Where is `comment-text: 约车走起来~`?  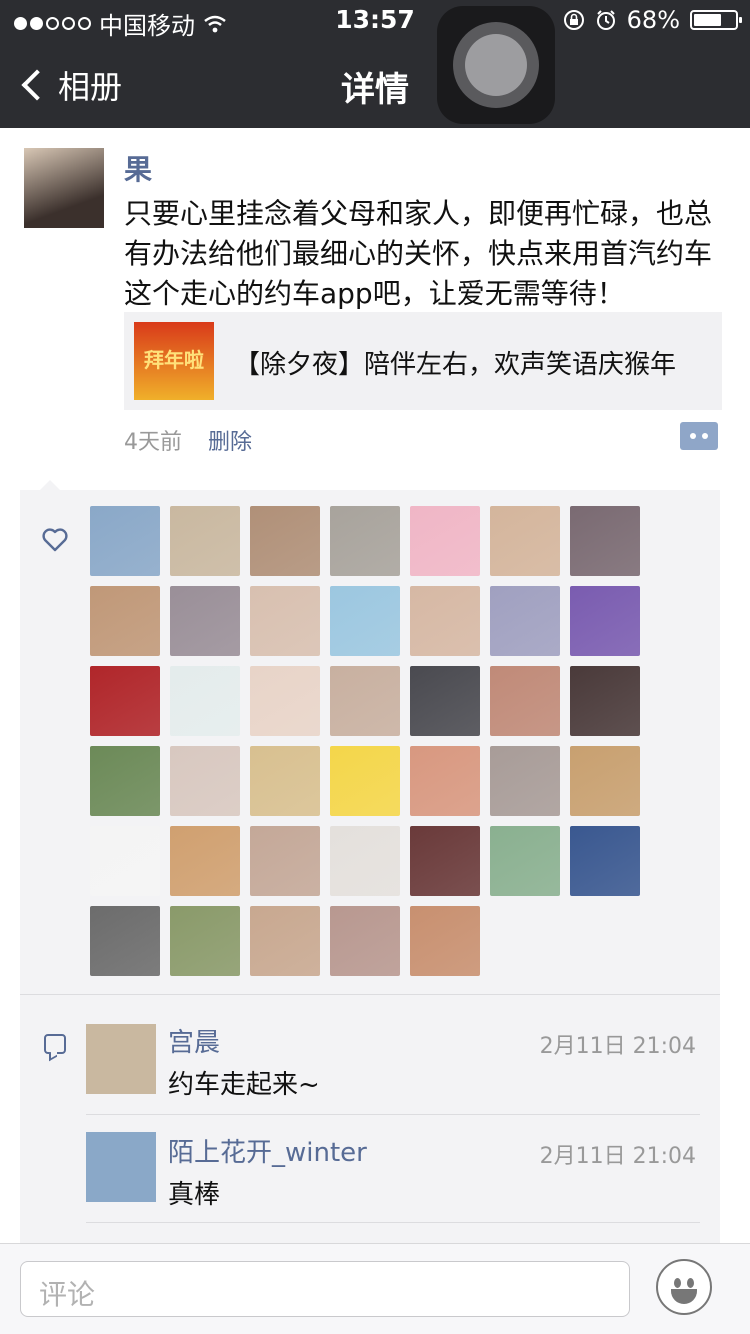
comment-text: 约车走起来~ is located at coordinates (244, 1082).